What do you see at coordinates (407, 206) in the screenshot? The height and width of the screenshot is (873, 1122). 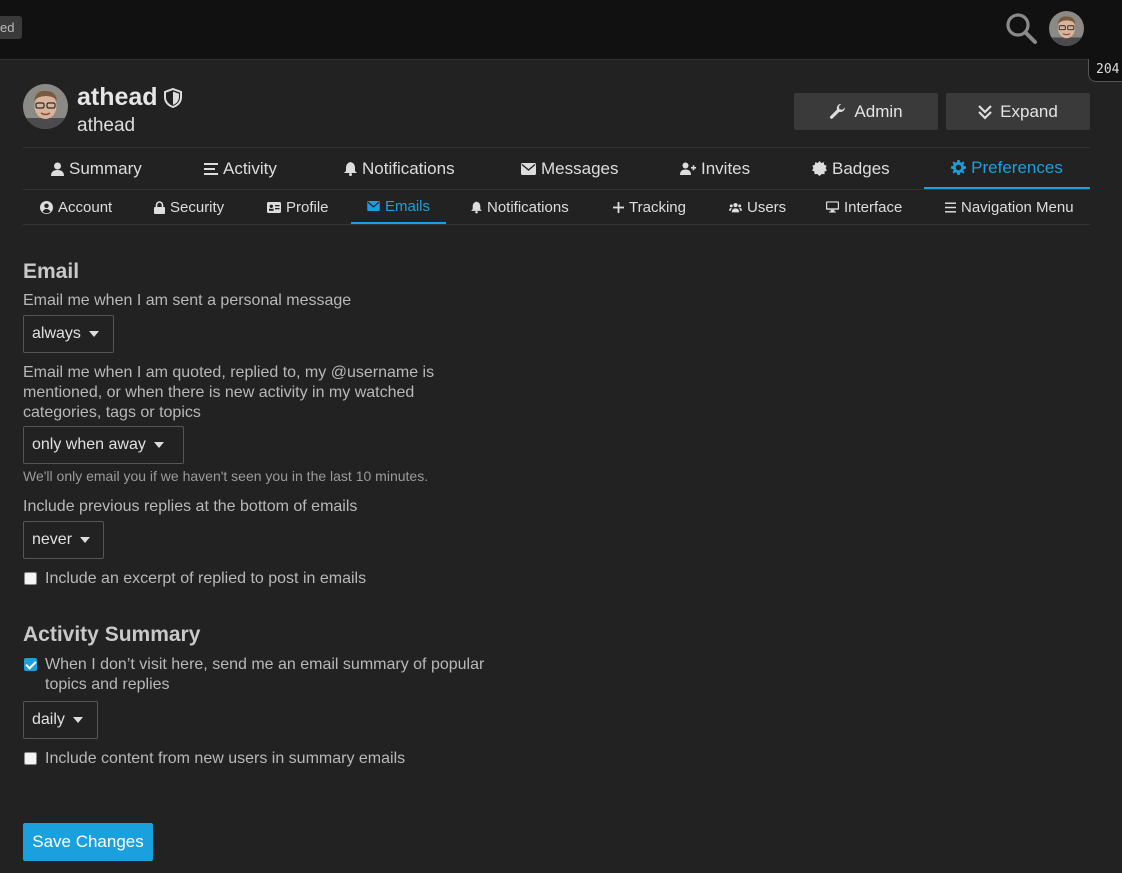 I see `subtab-emails-label: Emails` at bounding box center [407, 206].